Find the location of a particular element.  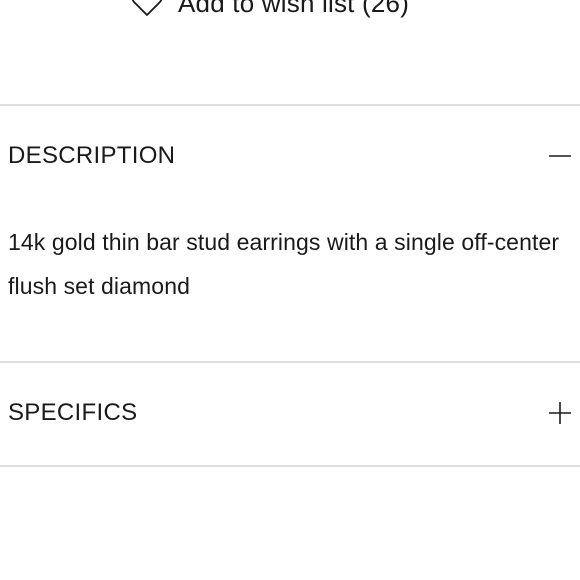

wishlist-label: Add to wish list (26) is located at coordinates (294, 9).